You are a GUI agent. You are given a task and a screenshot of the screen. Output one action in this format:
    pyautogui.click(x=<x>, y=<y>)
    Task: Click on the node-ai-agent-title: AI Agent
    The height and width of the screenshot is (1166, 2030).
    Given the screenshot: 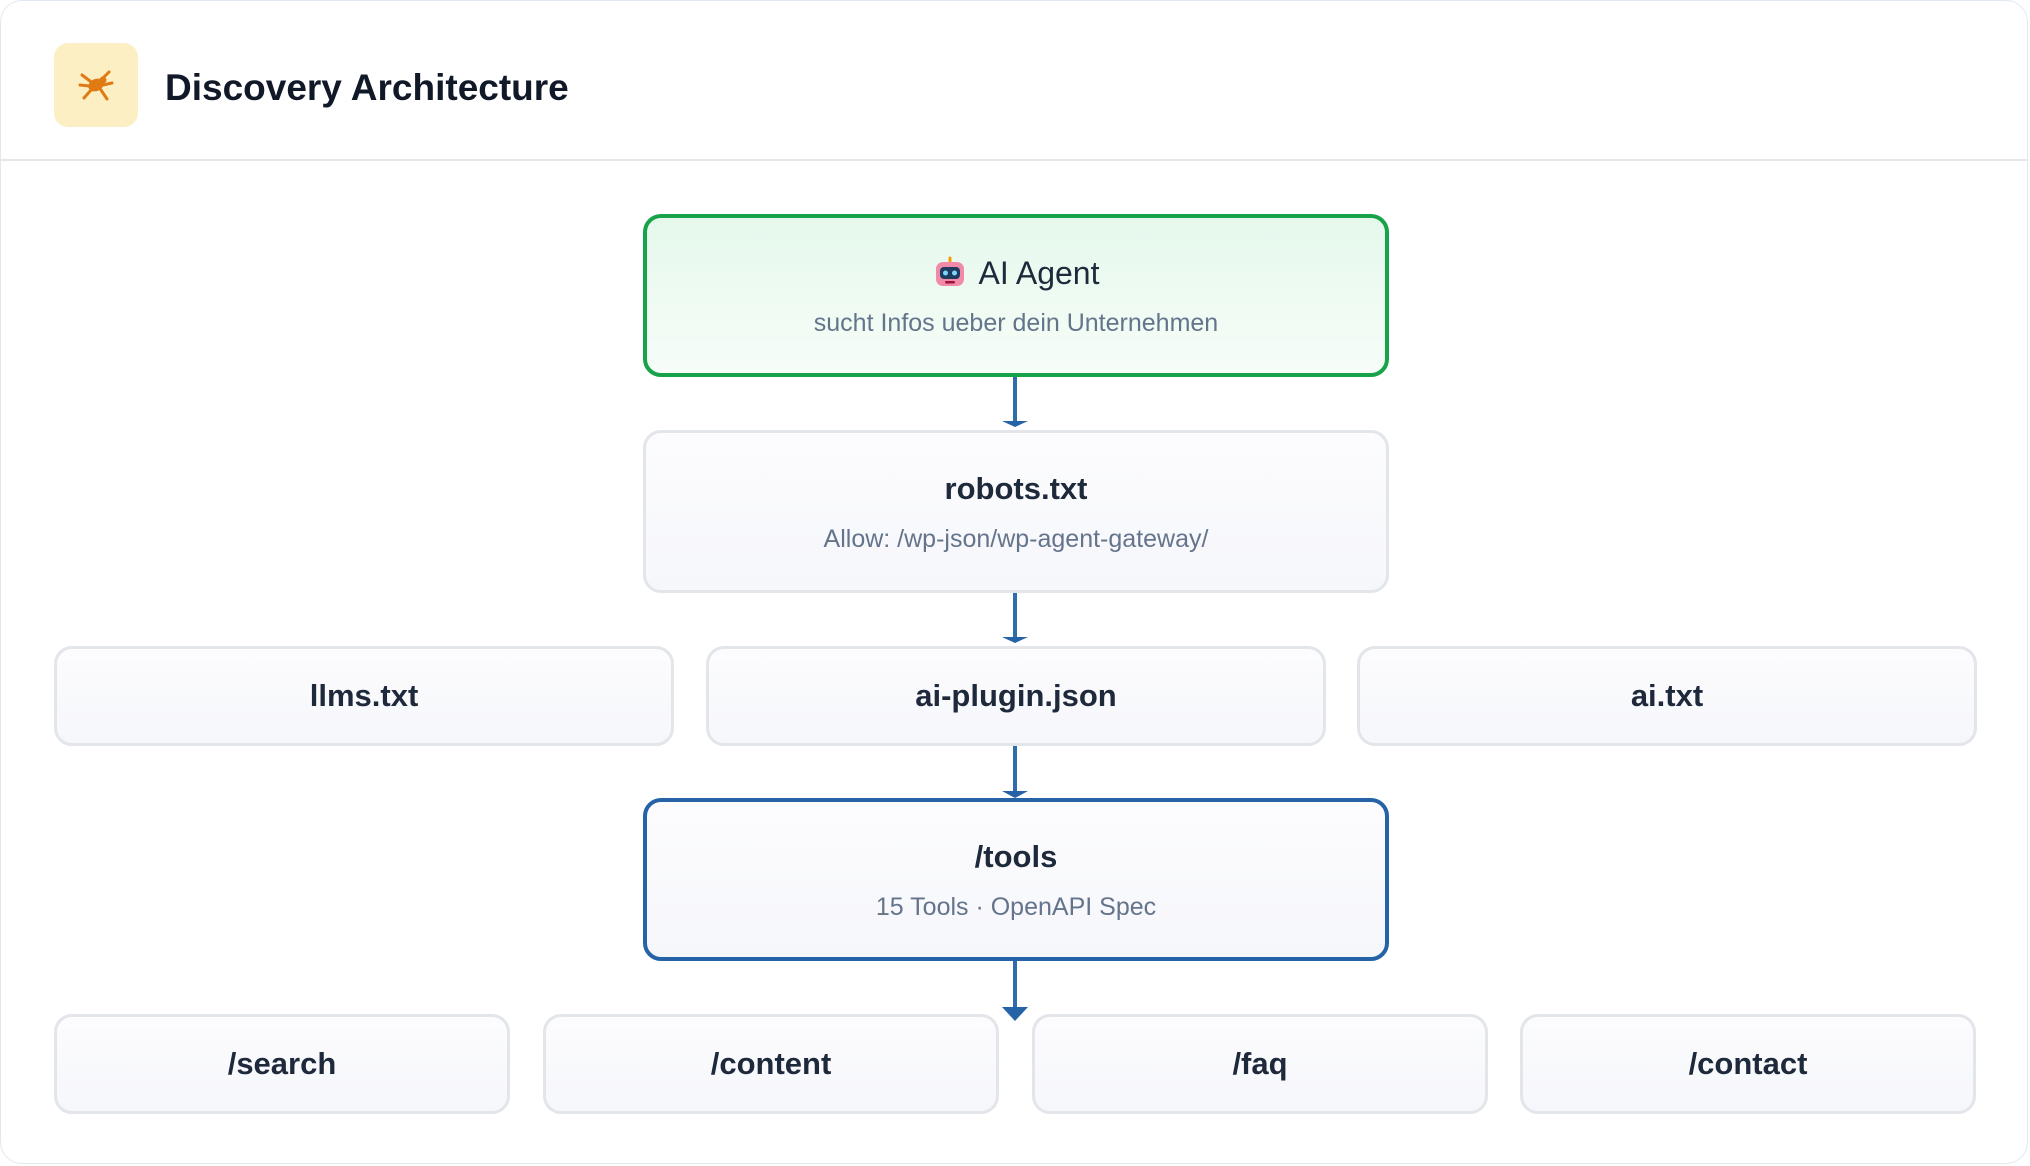 What is the action you would take?
    pyautogui.click(x=1039, y=272)
    